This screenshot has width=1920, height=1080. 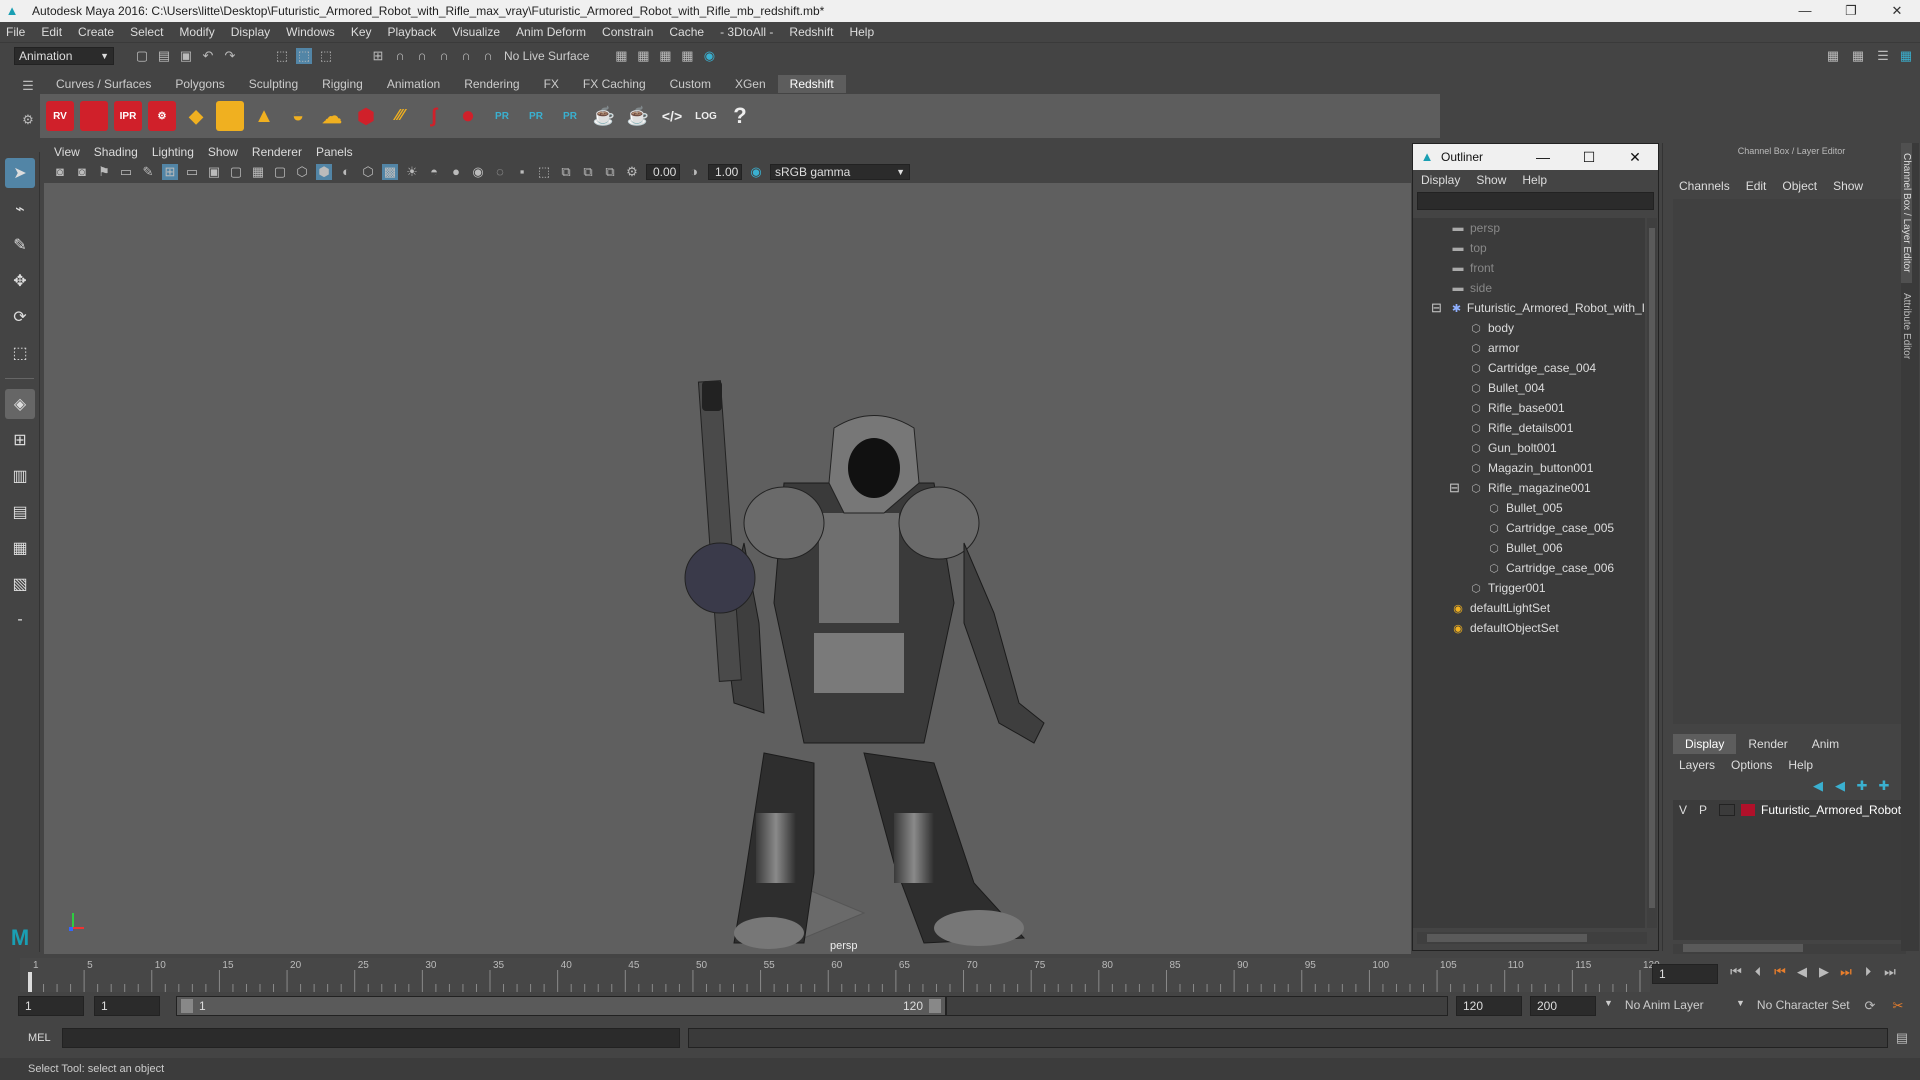 What do you see at coordinates (20, 512) in the screenshot?
I see `persp-graph-icon: ▤` at bounding box center [20, 512].